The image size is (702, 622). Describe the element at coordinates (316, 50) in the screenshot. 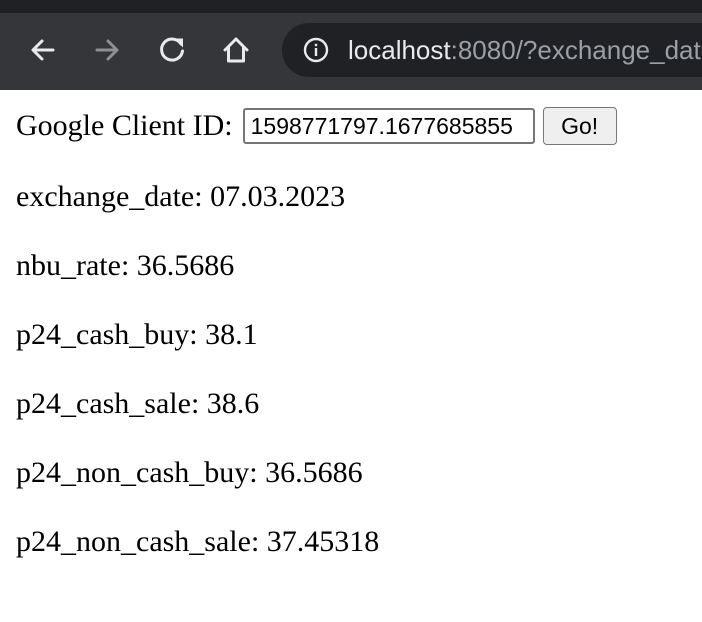

I see `info-icon` at that location.